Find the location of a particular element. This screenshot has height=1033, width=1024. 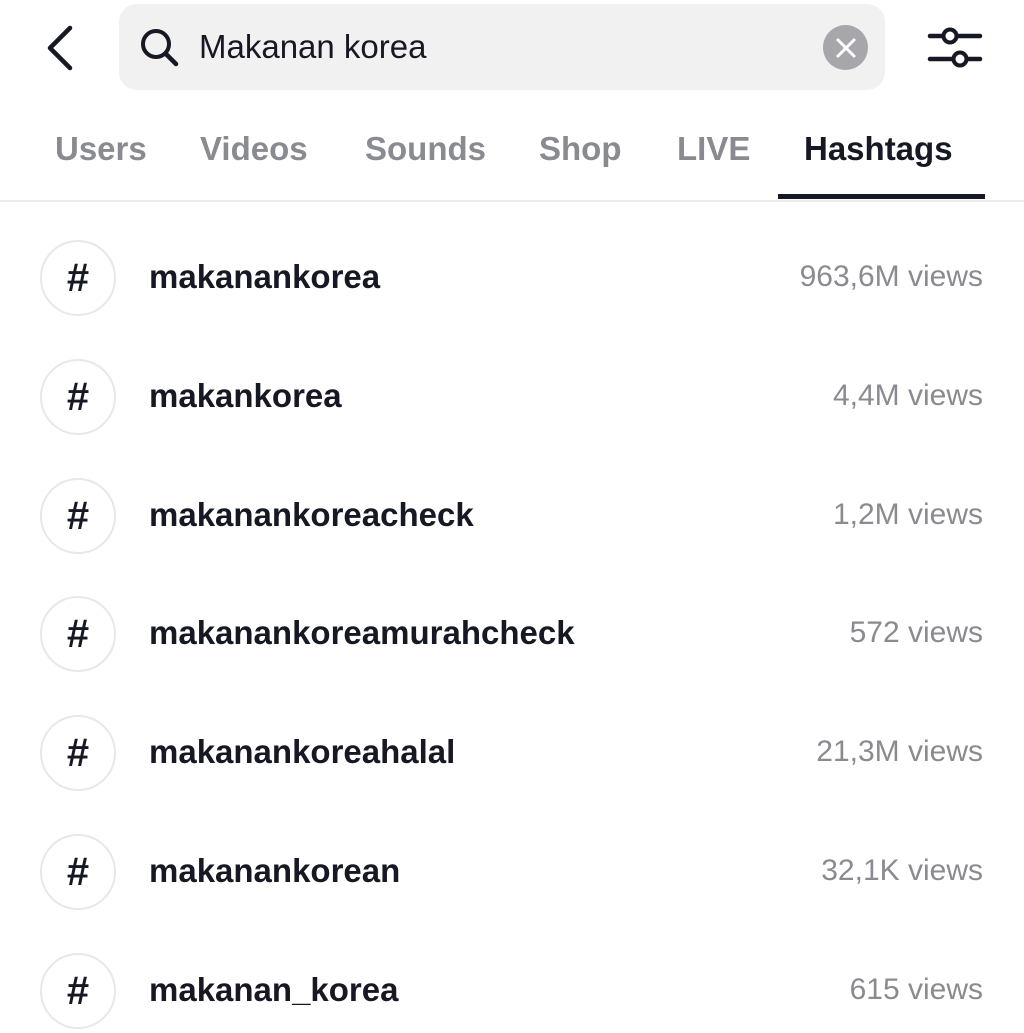

search-input is located at coordinates (499, 47).